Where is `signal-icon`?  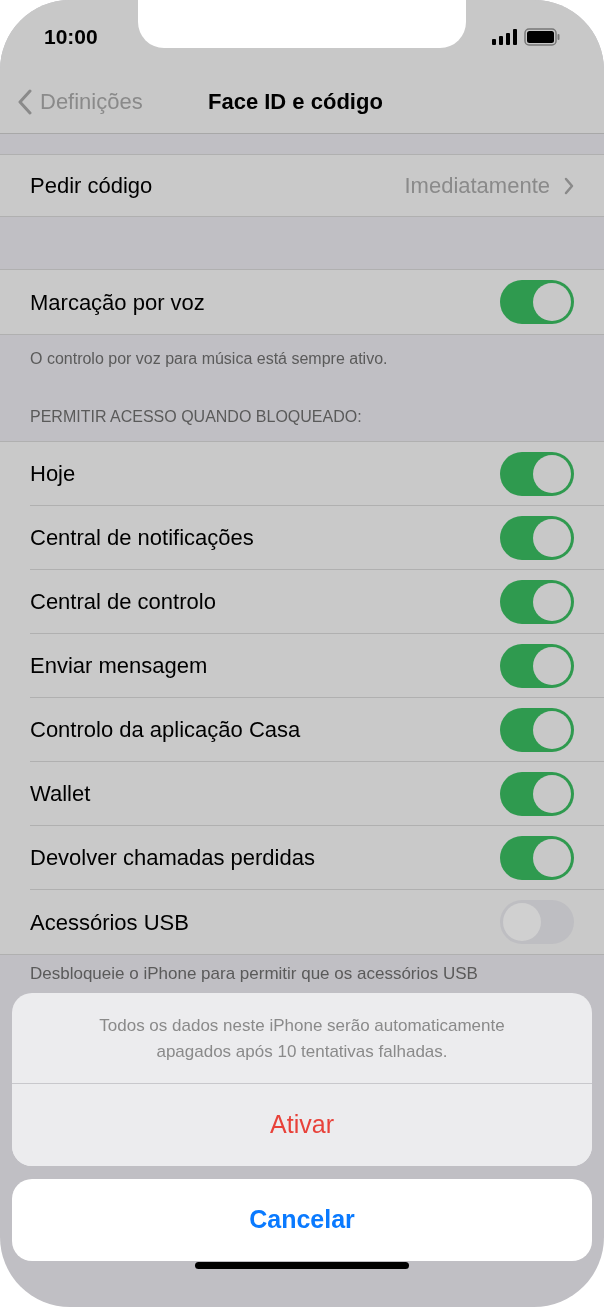
signal-icon is located at coordinates (505, 37).